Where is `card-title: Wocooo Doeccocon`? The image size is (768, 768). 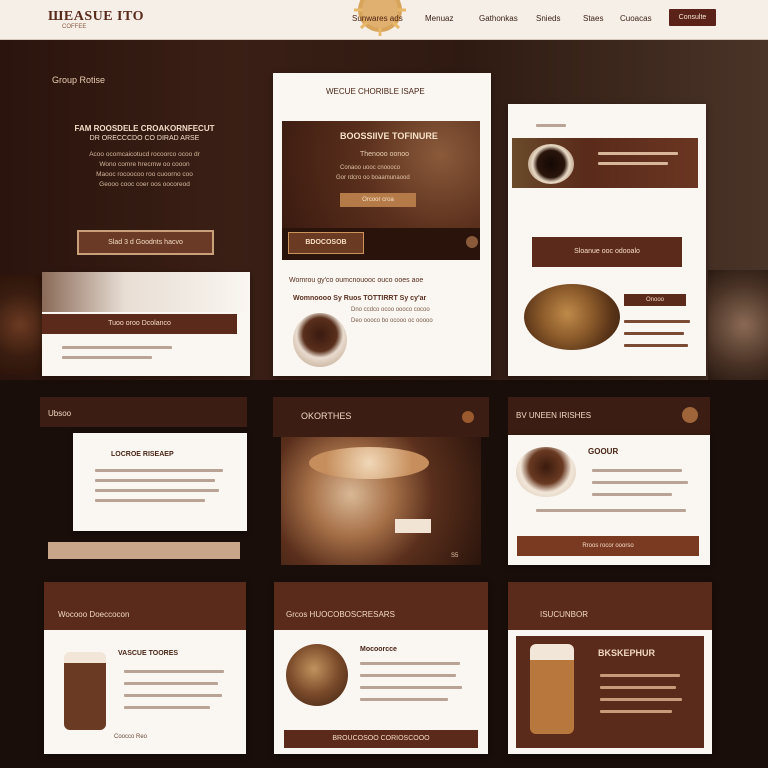 card-title: Wocooo Doeccocon is located at coordinates (94, 614).